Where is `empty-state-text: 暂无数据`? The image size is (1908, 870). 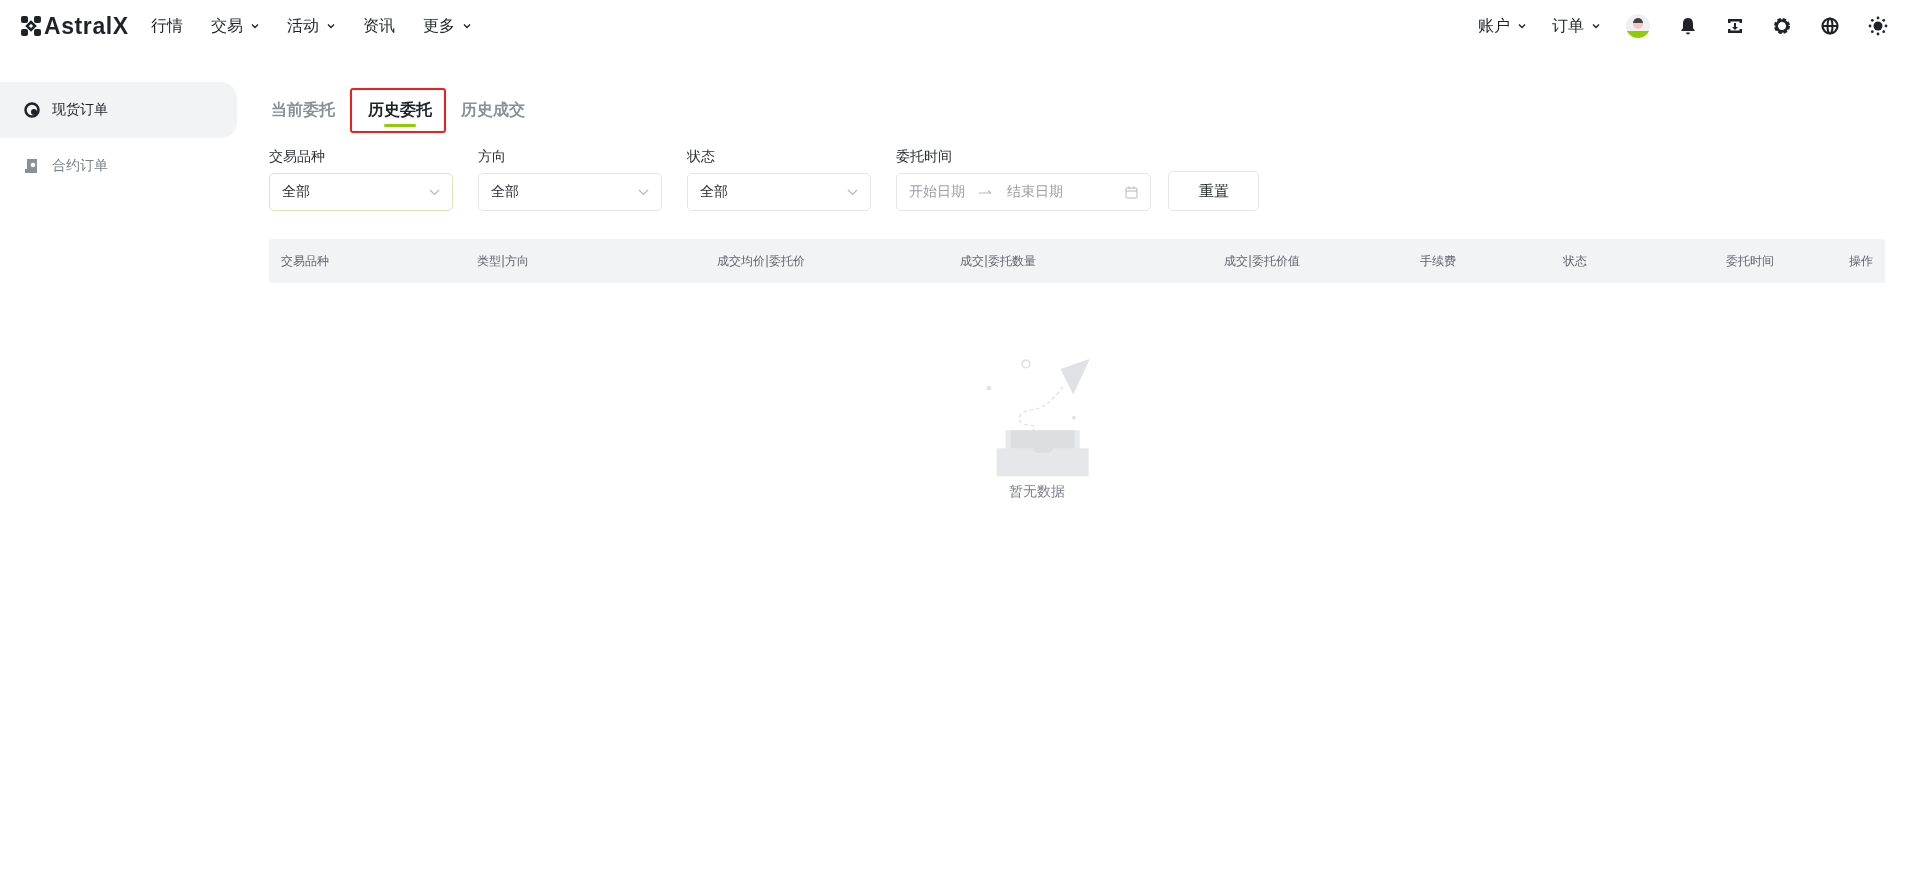
empty-state-text: 暂无数据 is located at coordinates (1037, 492).